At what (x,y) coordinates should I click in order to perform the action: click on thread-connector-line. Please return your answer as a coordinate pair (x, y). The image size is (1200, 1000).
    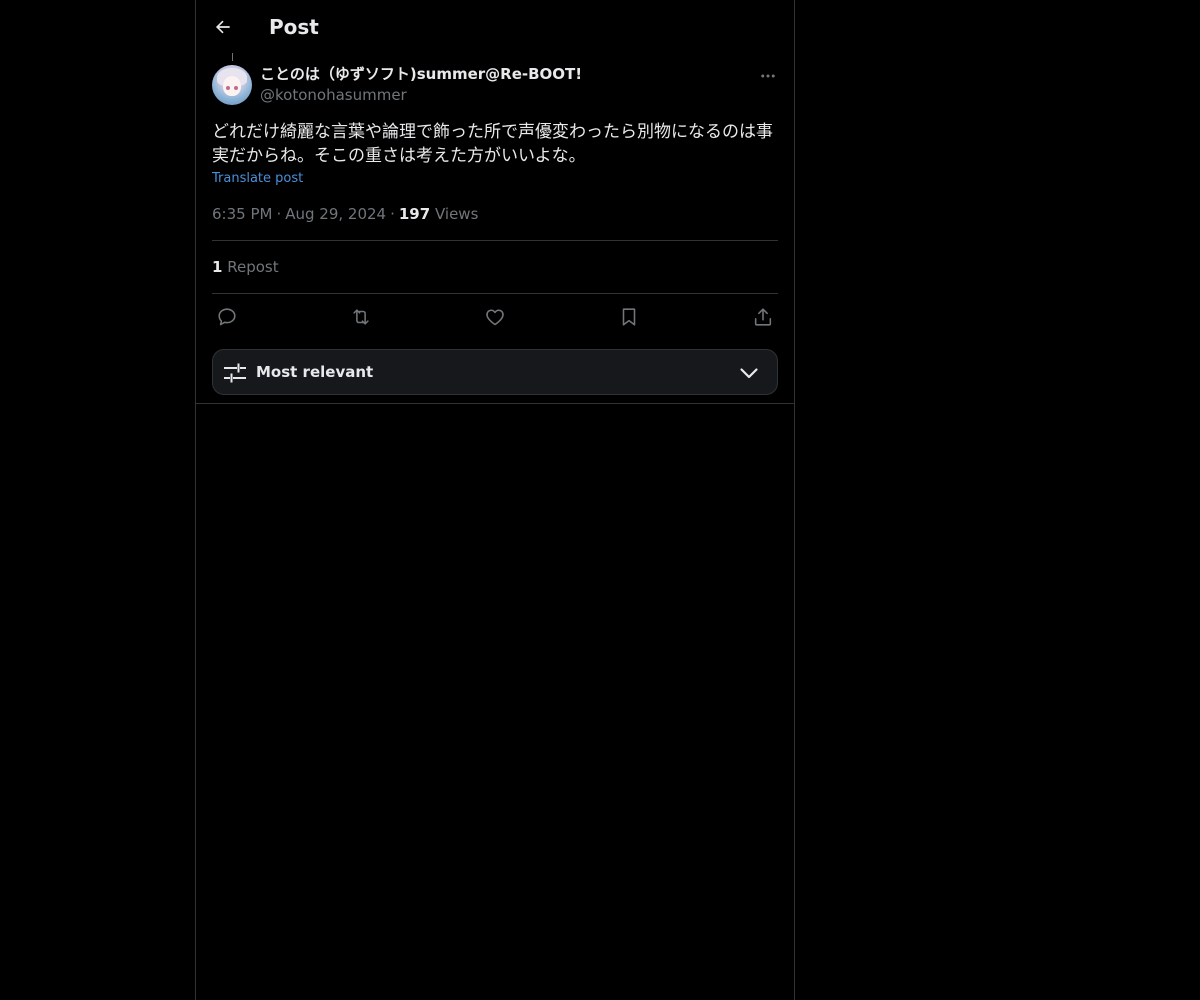
    Looking at the image, I should click on (232, 57).